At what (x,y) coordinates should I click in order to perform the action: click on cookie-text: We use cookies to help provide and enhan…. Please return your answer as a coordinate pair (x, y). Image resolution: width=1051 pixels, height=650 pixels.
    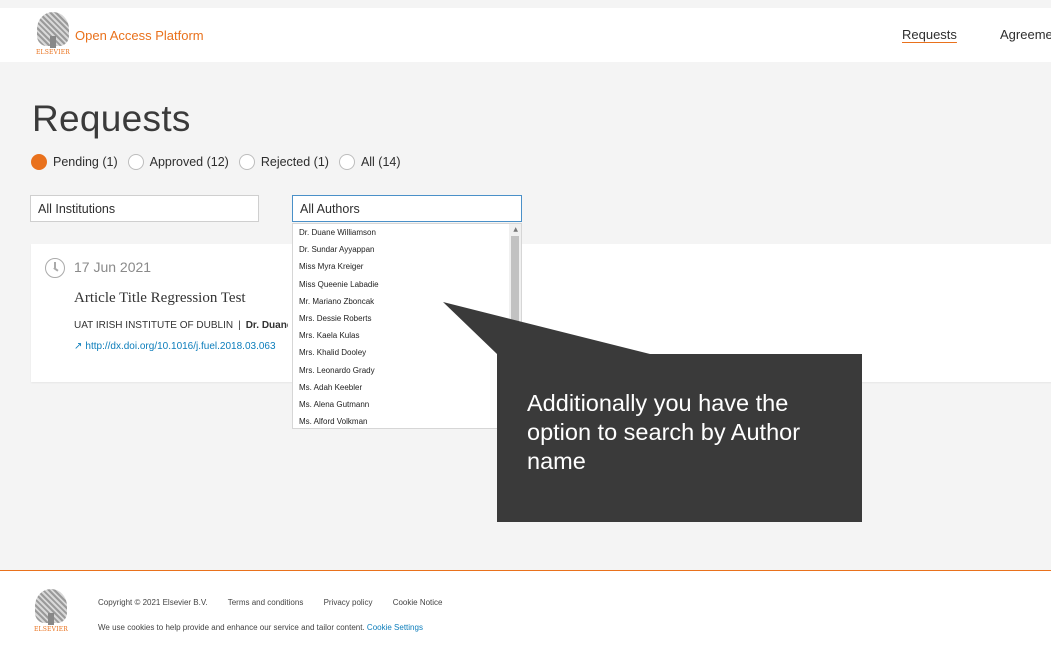
    Looking at the image, I should click on (231, 627).